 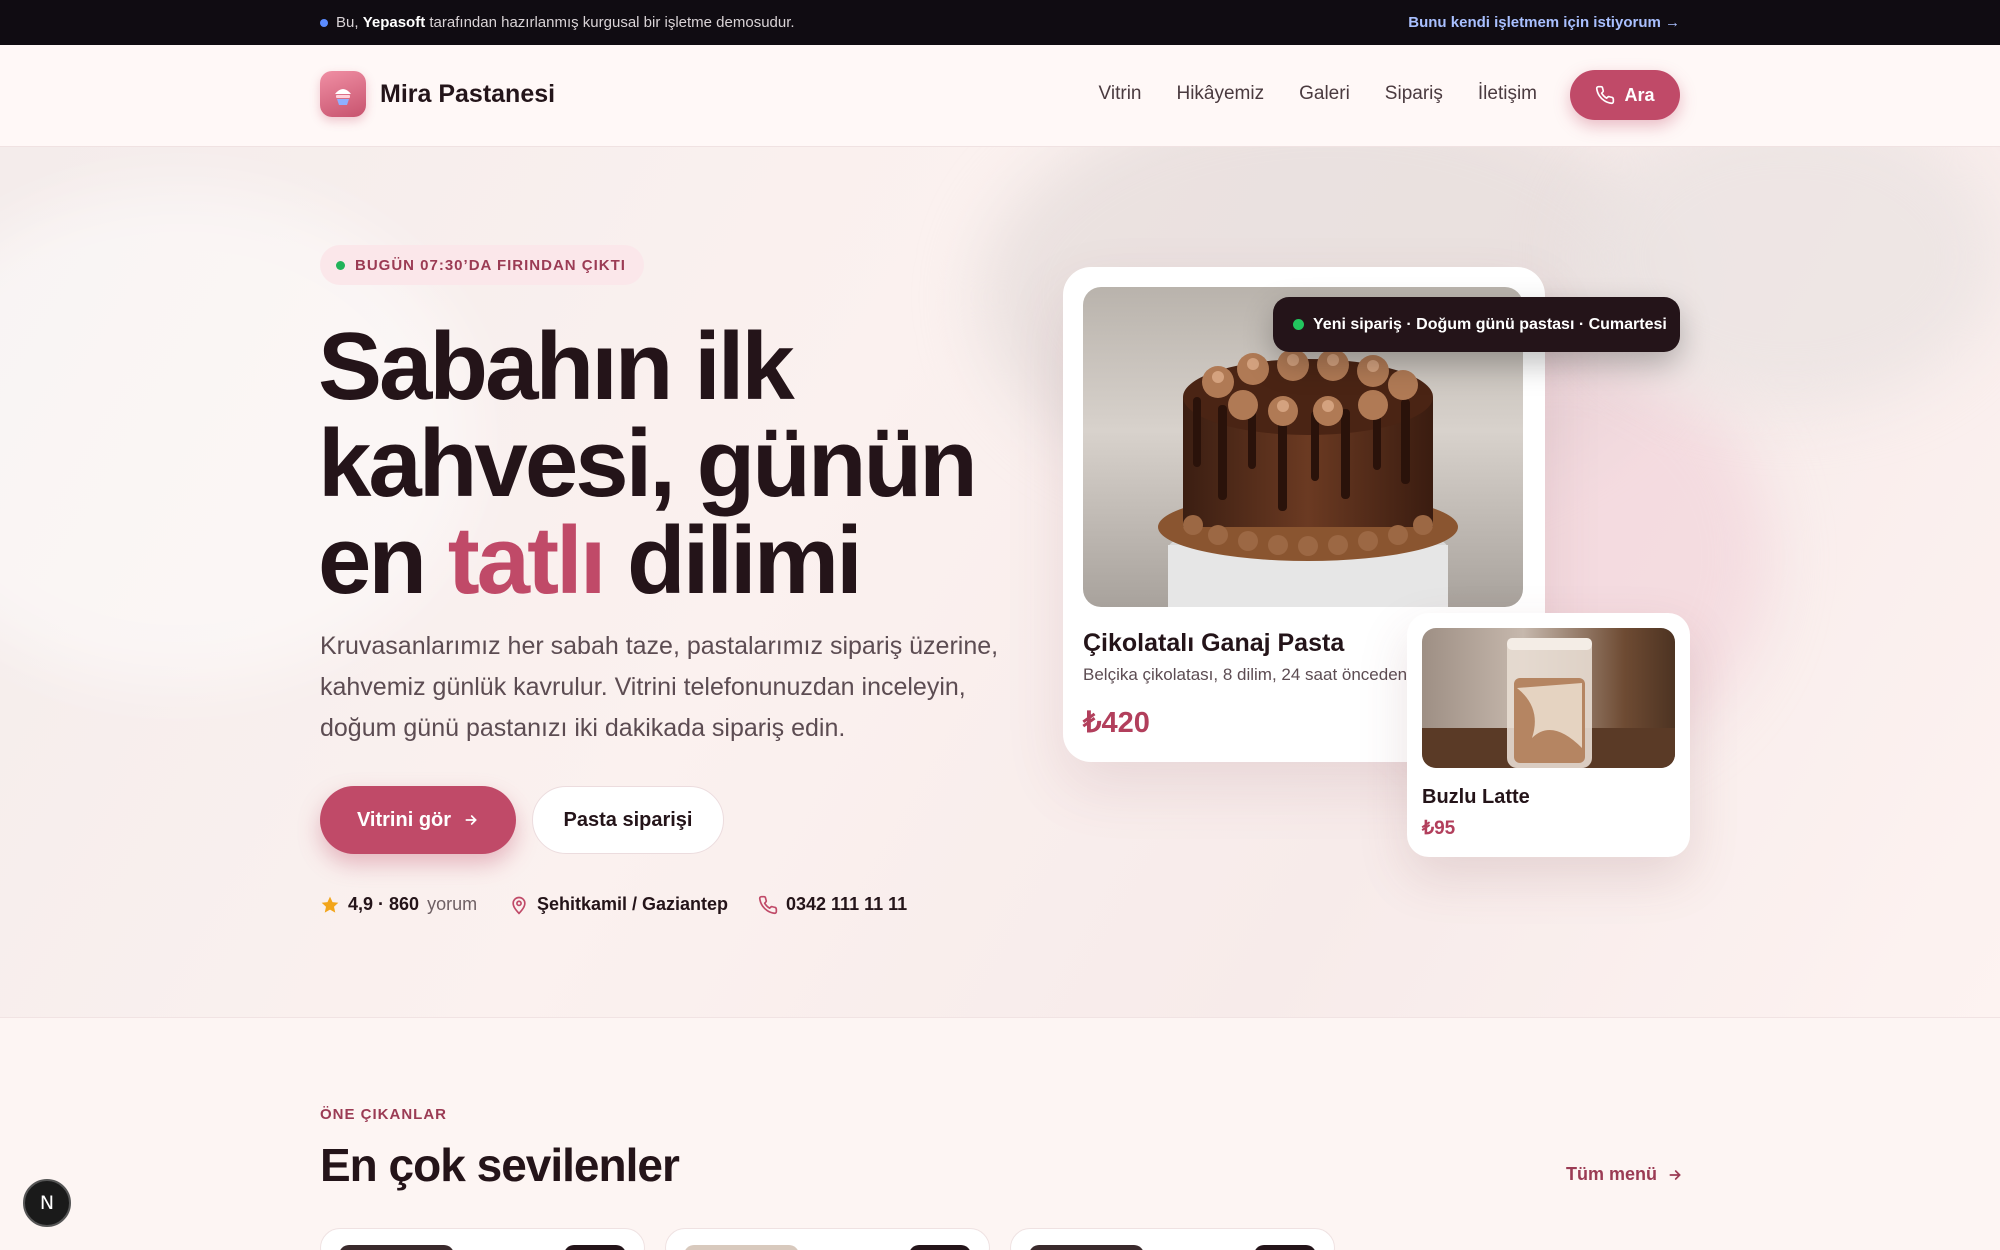 I want to click on call-button-label: Ara, so click(x=1639, y=94).